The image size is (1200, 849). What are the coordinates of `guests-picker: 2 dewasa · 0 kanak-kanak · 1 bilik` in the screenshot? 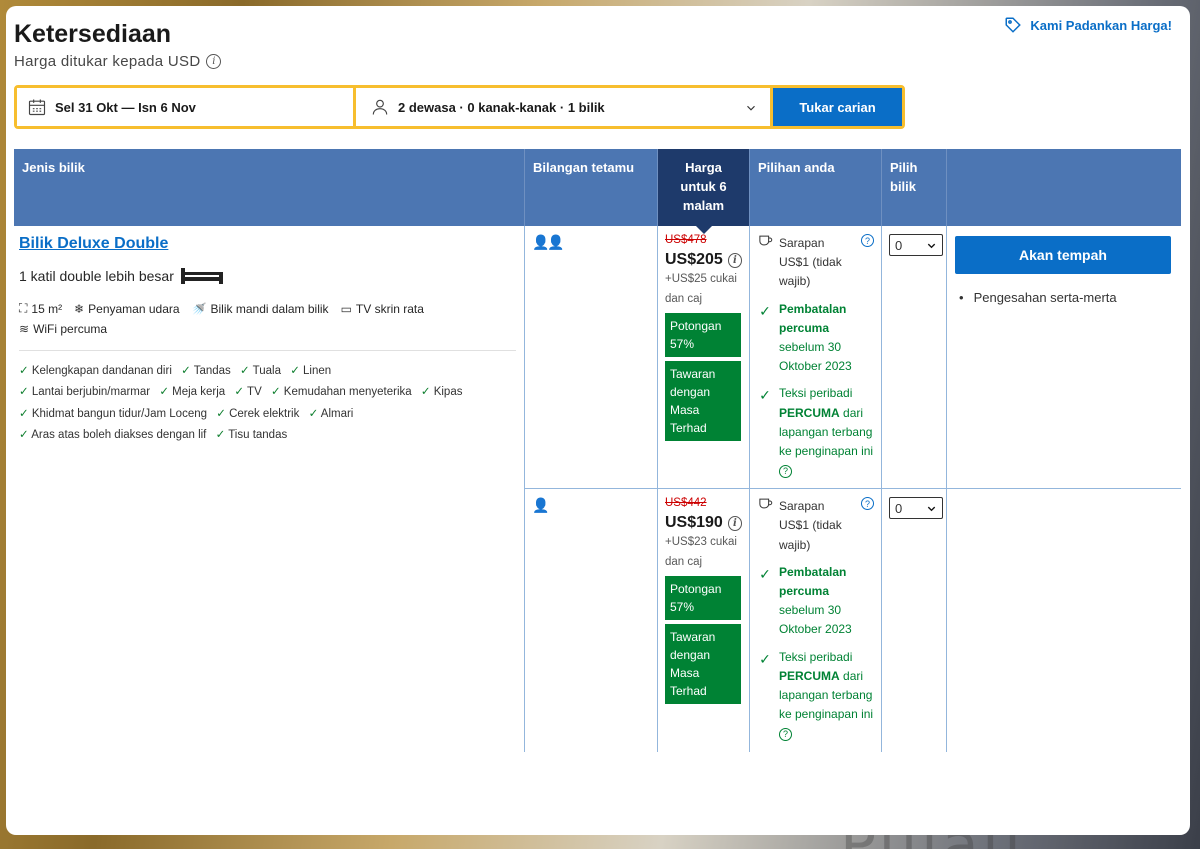 It's located at (563, 107).